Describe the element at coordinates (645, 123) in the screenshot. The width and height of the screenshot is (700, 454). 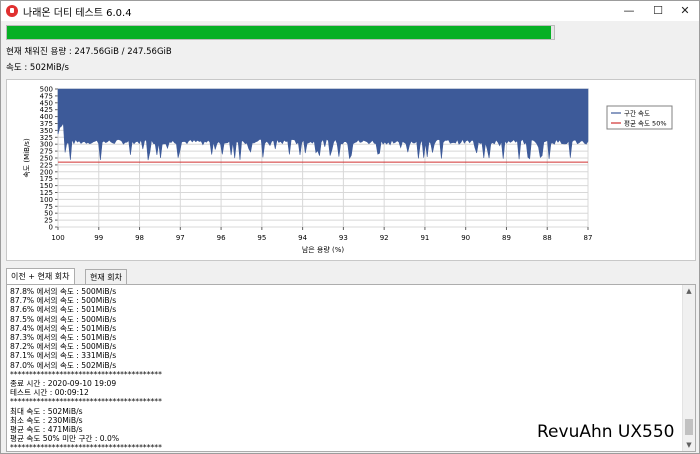
I see `legend-label: 평균 속도 50%` at that location.